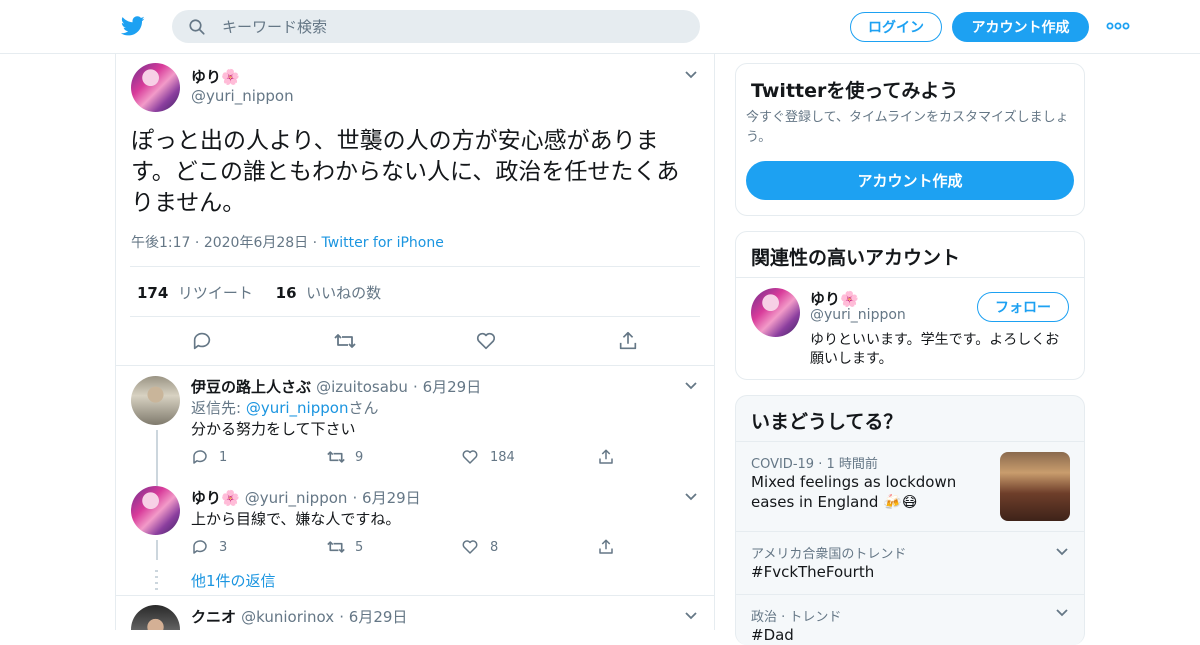  What do you see at coordinates (223, 547) in the screenshot?
I see `reply-count: 3` at bounding box center [223, 547].